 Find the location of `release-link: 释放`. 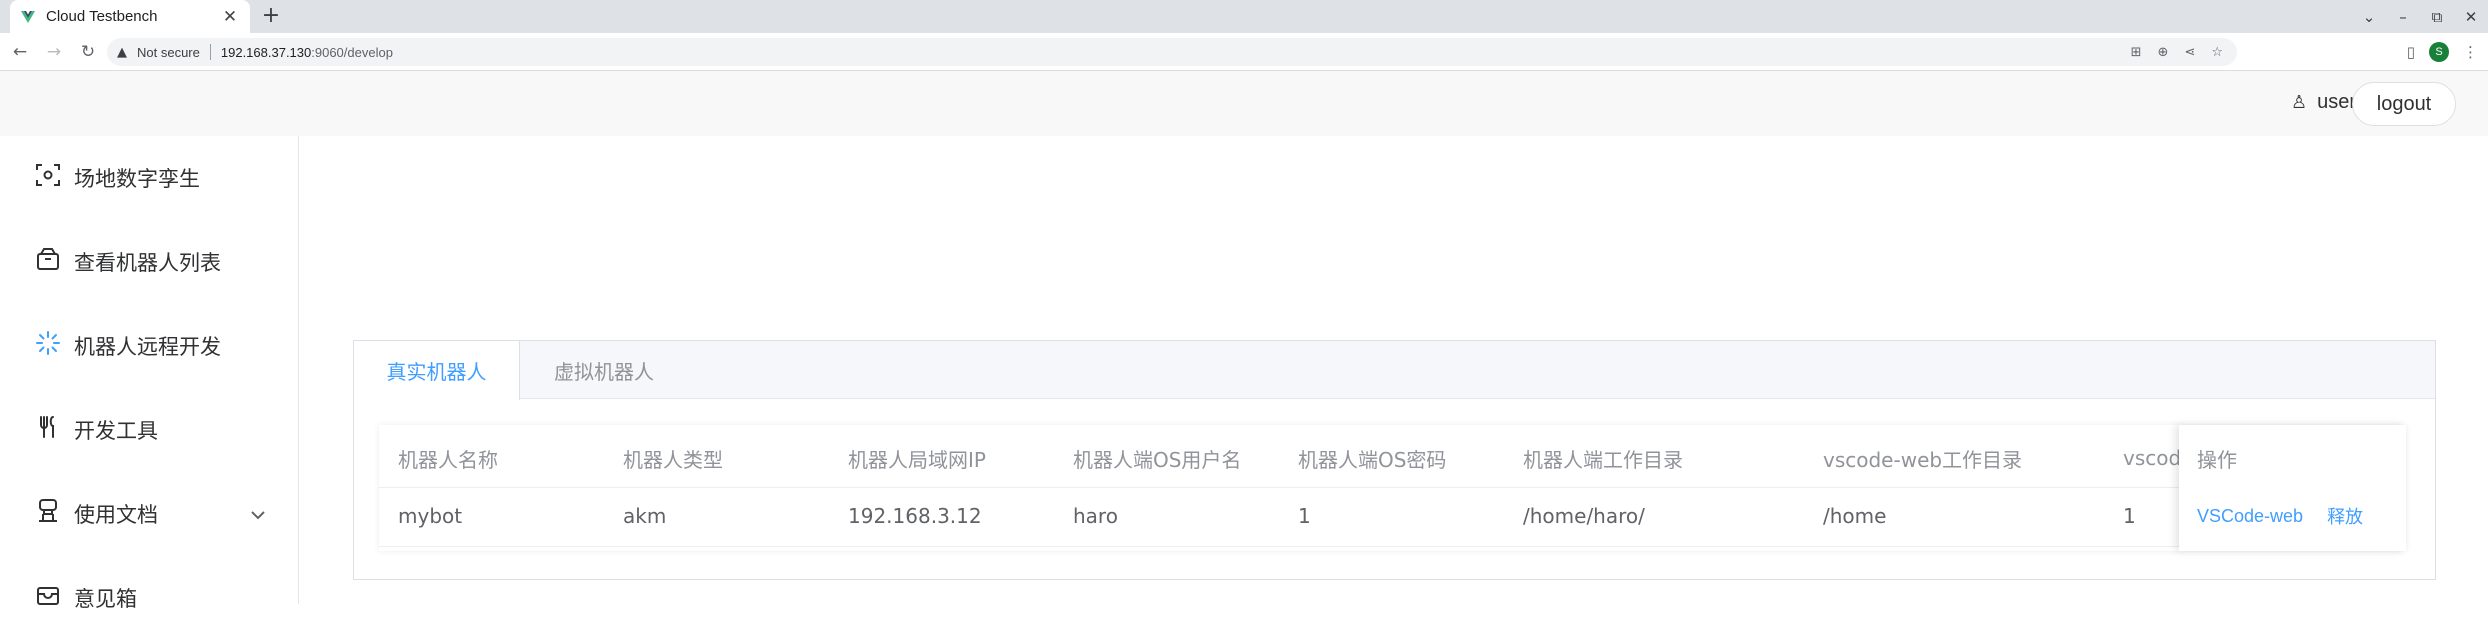

release-link: 释放 is located at coordinates (2345, 516).